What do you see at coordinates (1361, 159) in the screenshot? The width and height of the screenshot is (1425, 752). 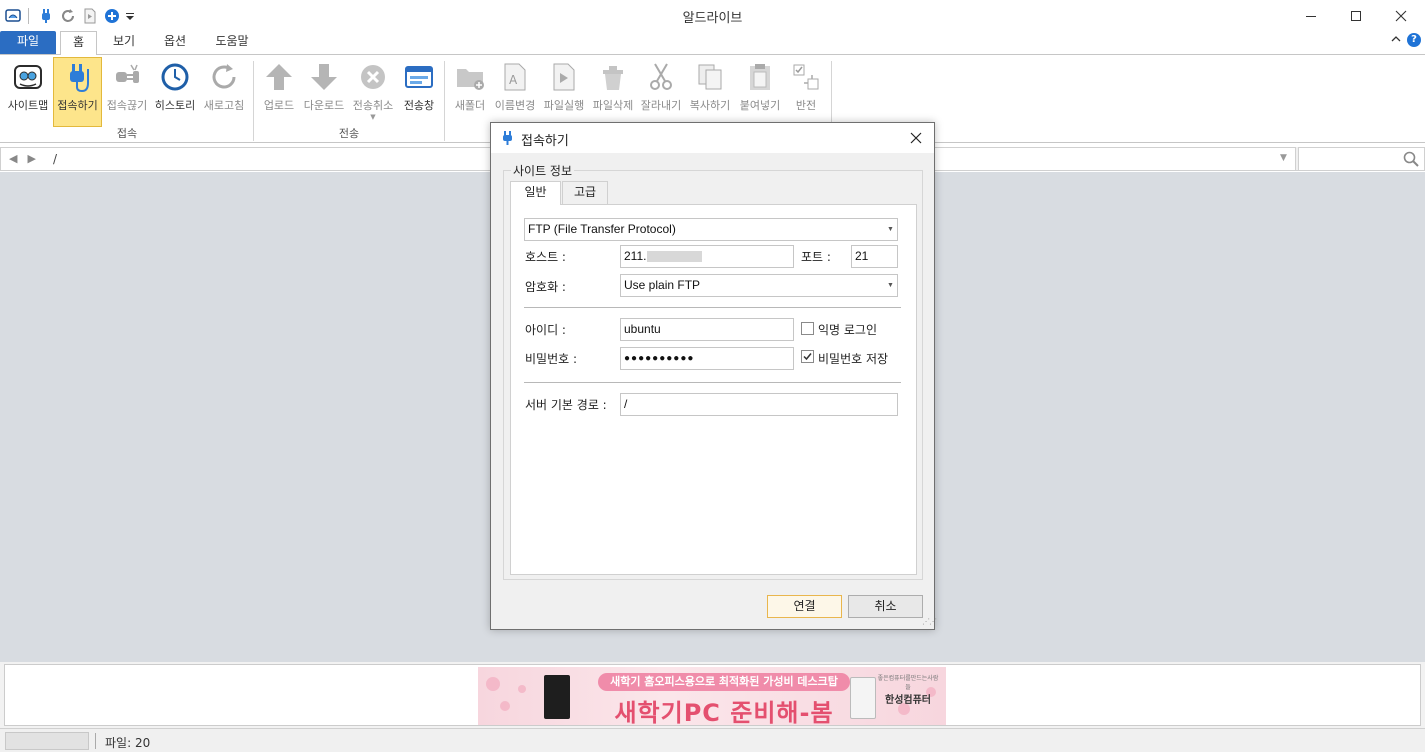 I see `search-input` at bounding box center [1361, 159].